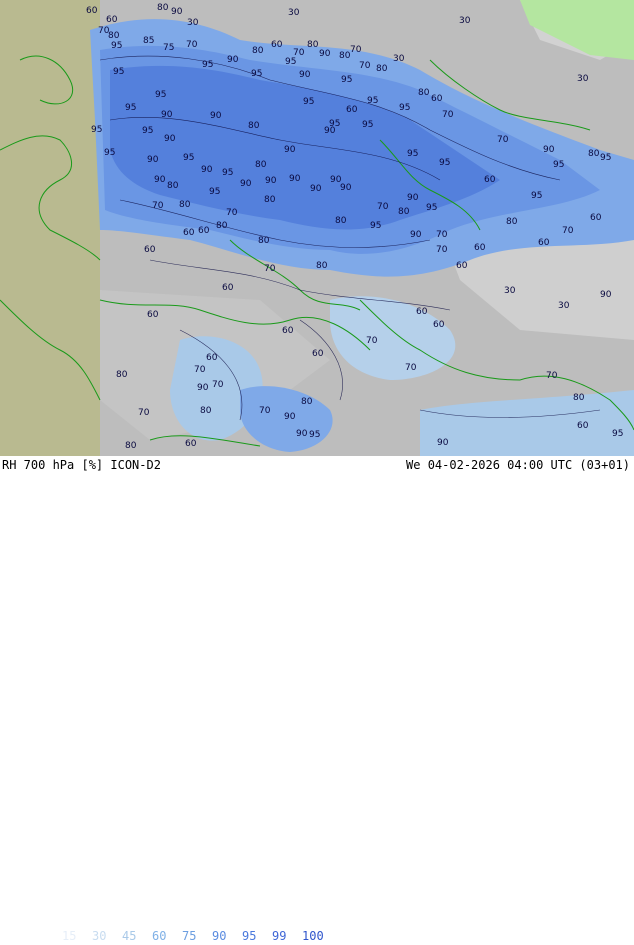 The height and width of the screenshot is (945, 634). Describe the element at coordinates (99, 936) in the screenshot. I see `scale-value: 30` at that location.